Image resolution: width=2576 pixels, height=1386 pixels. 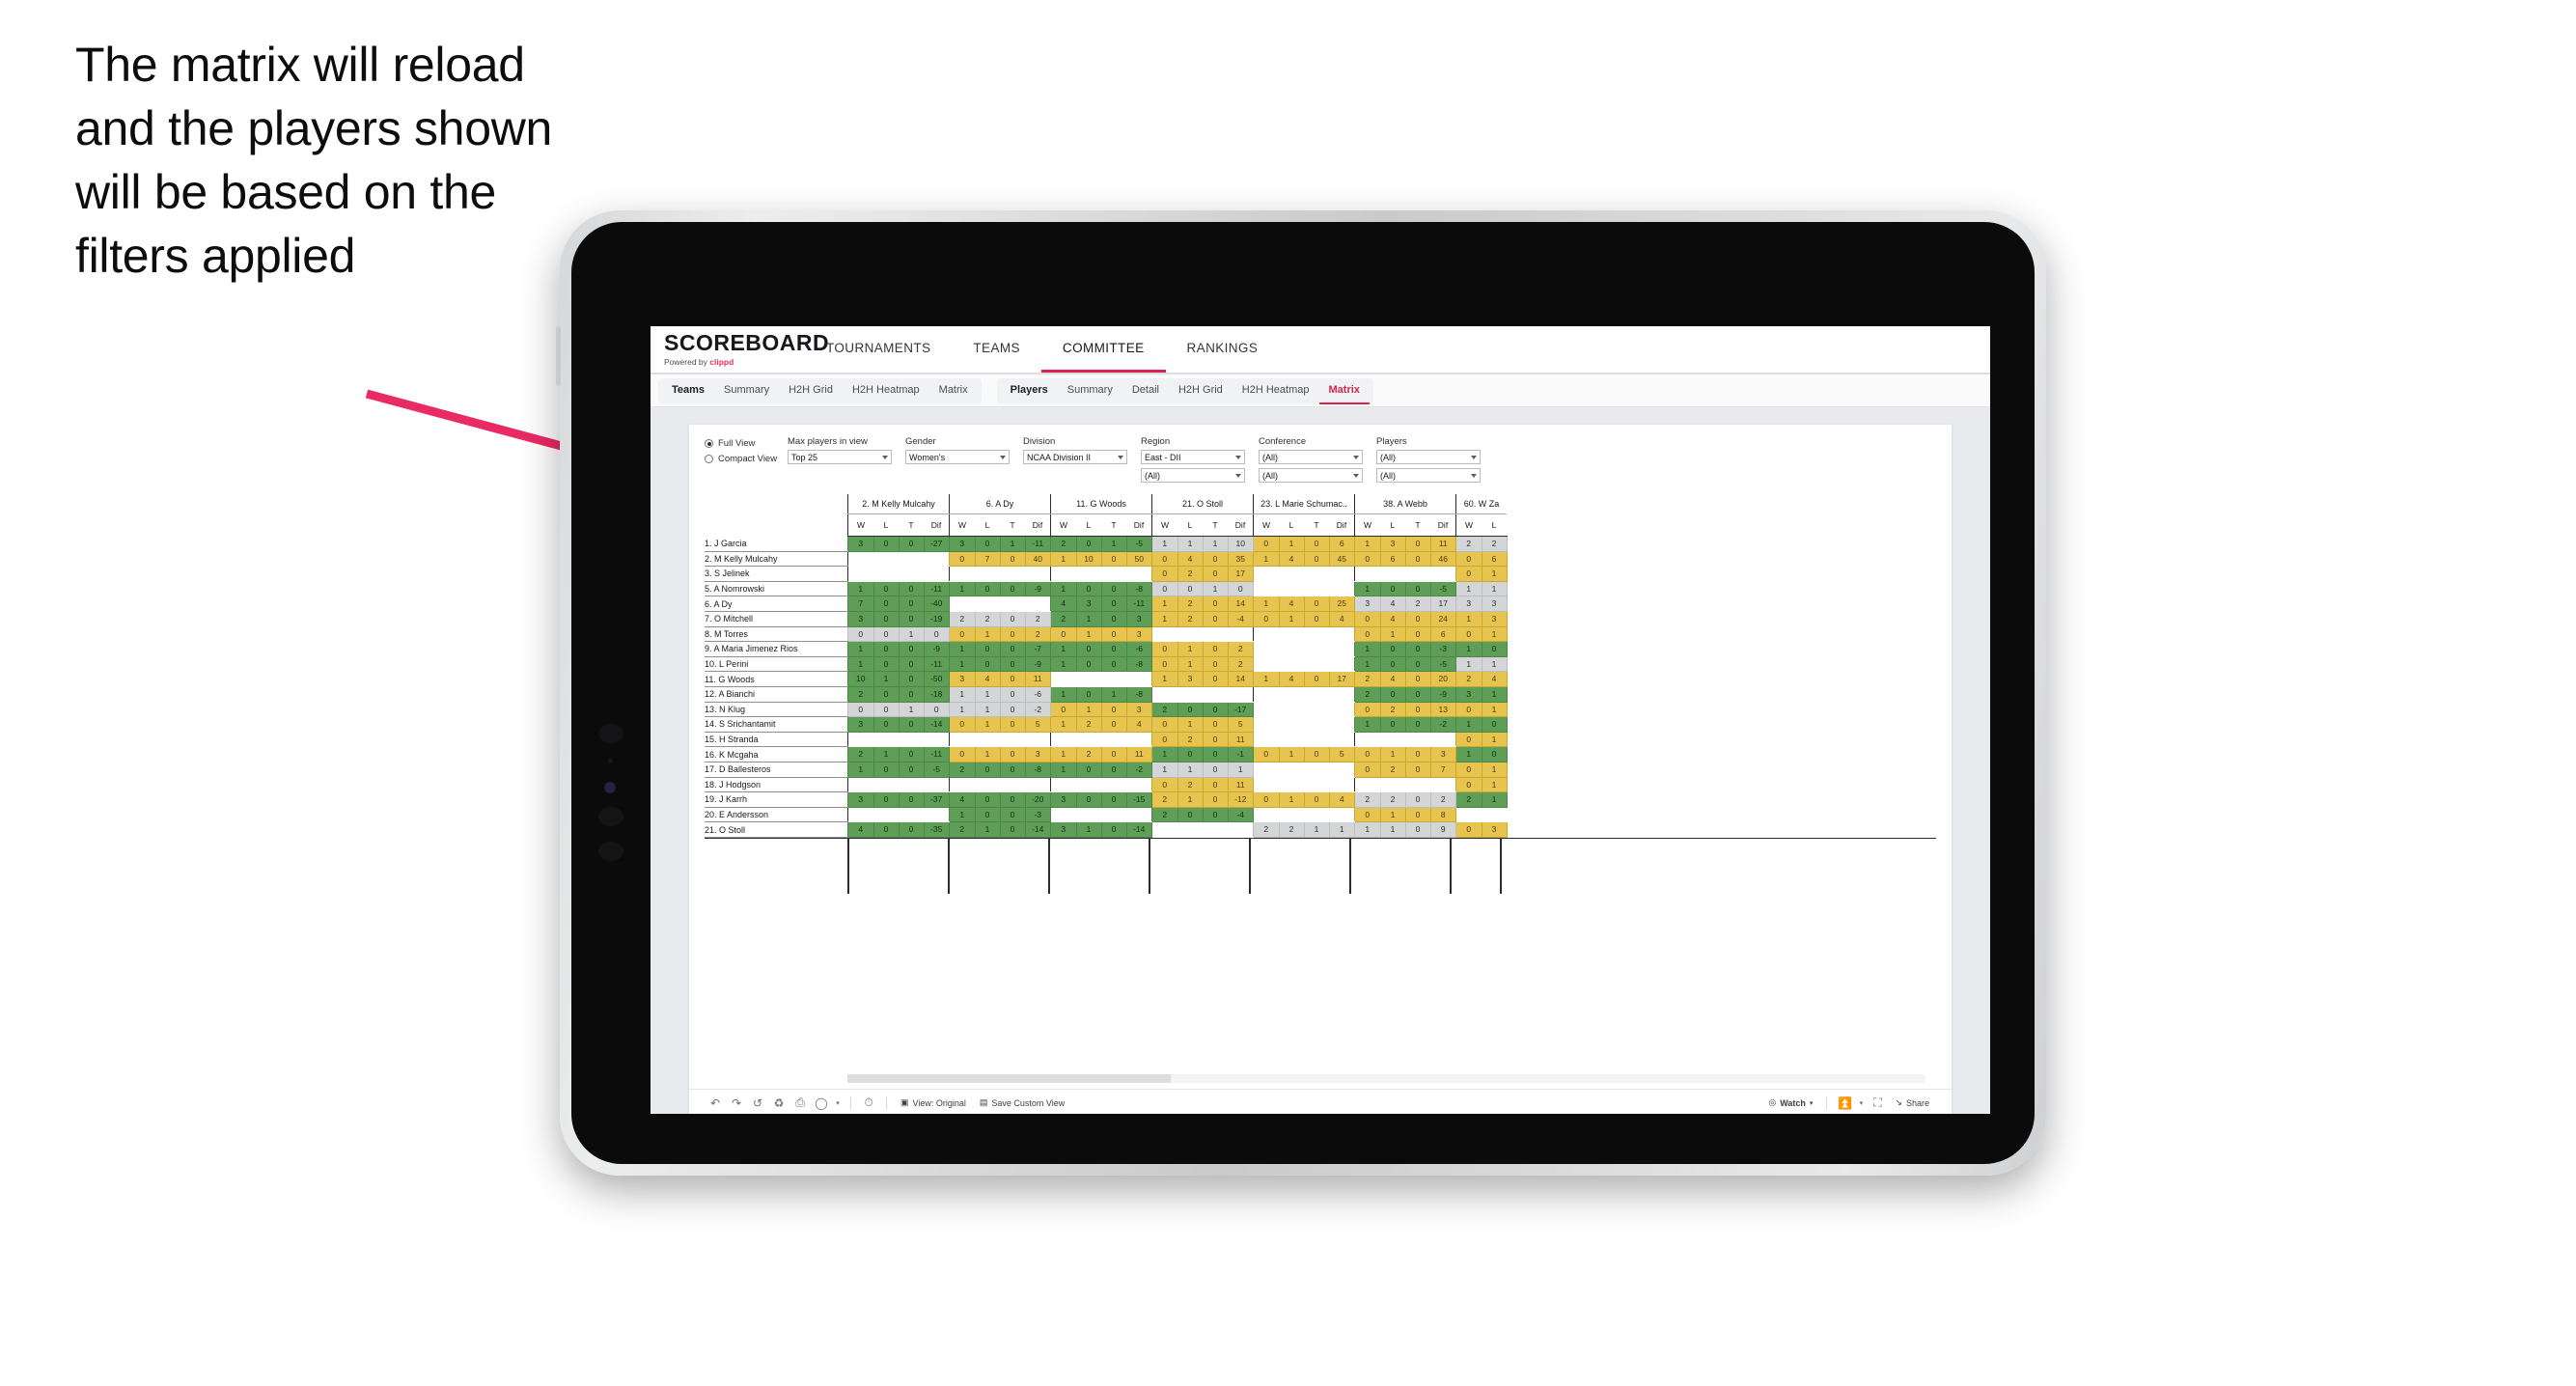 I want to click on tab-h2h-heatmap: H2H Heatmap, so click(x=1276, y=390).